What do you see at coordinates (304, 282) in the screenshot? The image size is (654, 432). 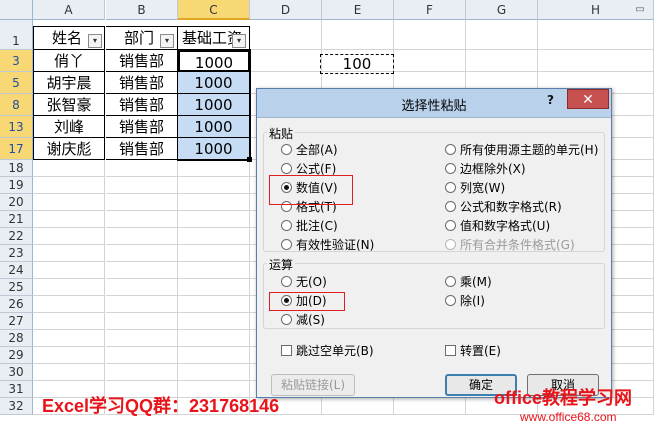 I see `operation-option-left-0: 无(O)` at bounding box center [304, 282].